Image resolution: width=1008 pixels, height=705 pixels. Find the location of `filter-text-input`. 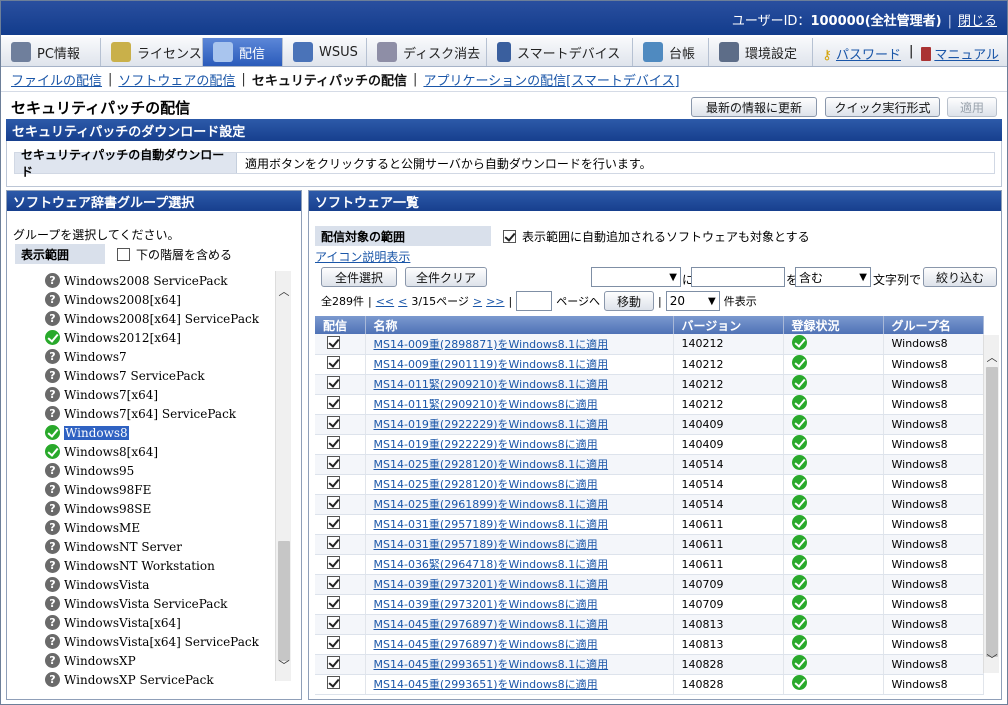

filter-text-input is located at coordinates (738, 277).